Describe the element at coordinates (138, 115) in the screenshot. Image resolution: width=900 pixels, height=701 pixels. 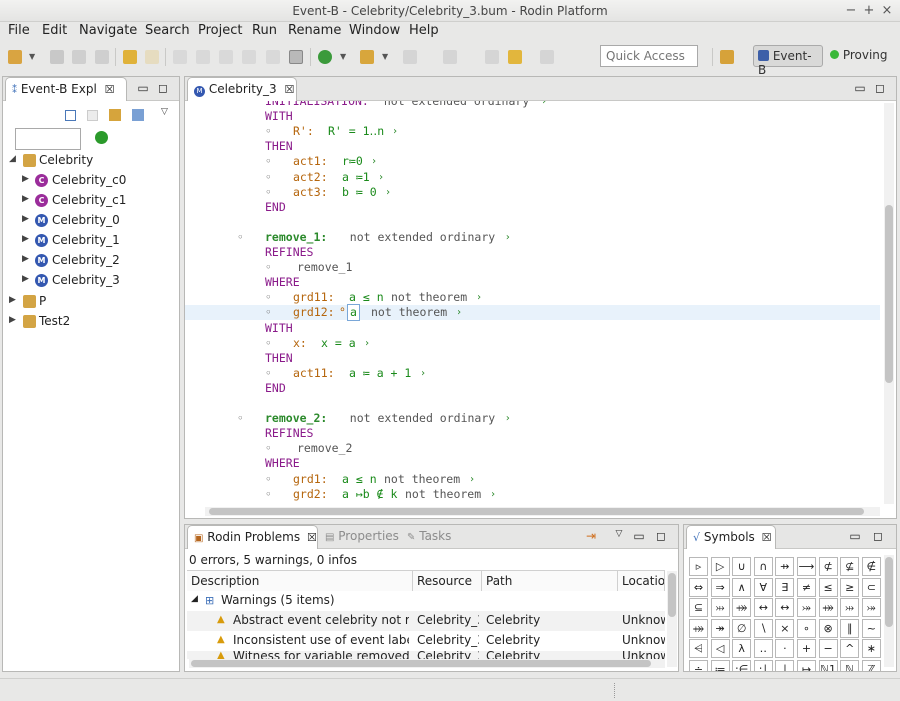
I see `new-project-icon` at that location.